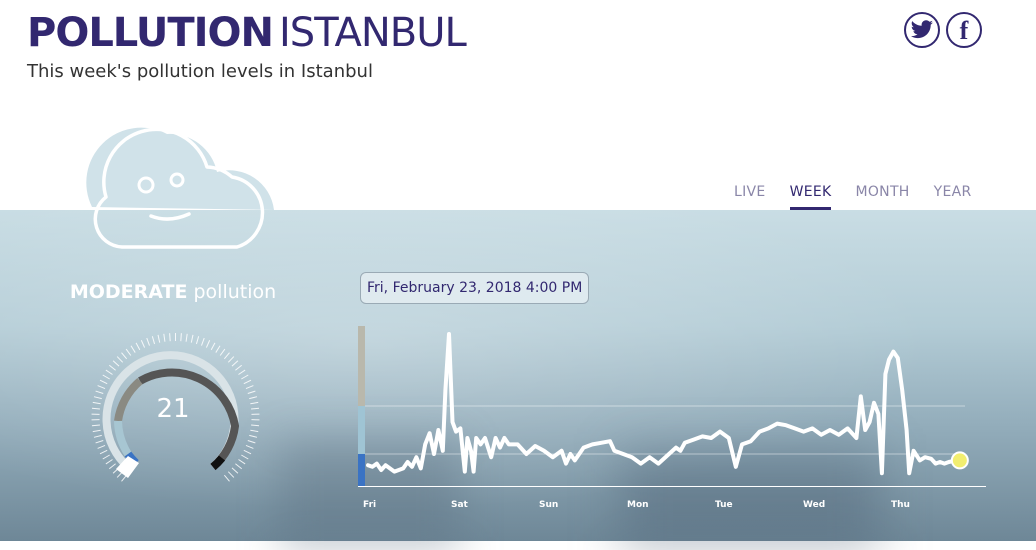 The image size is (1036, 550). What do you see at coordinates (518, 508) in the screenshot?
I see `x-axis-labels: Fri Sat Sun Mon Tue Wed Thu` at bounding box center [518, 508].